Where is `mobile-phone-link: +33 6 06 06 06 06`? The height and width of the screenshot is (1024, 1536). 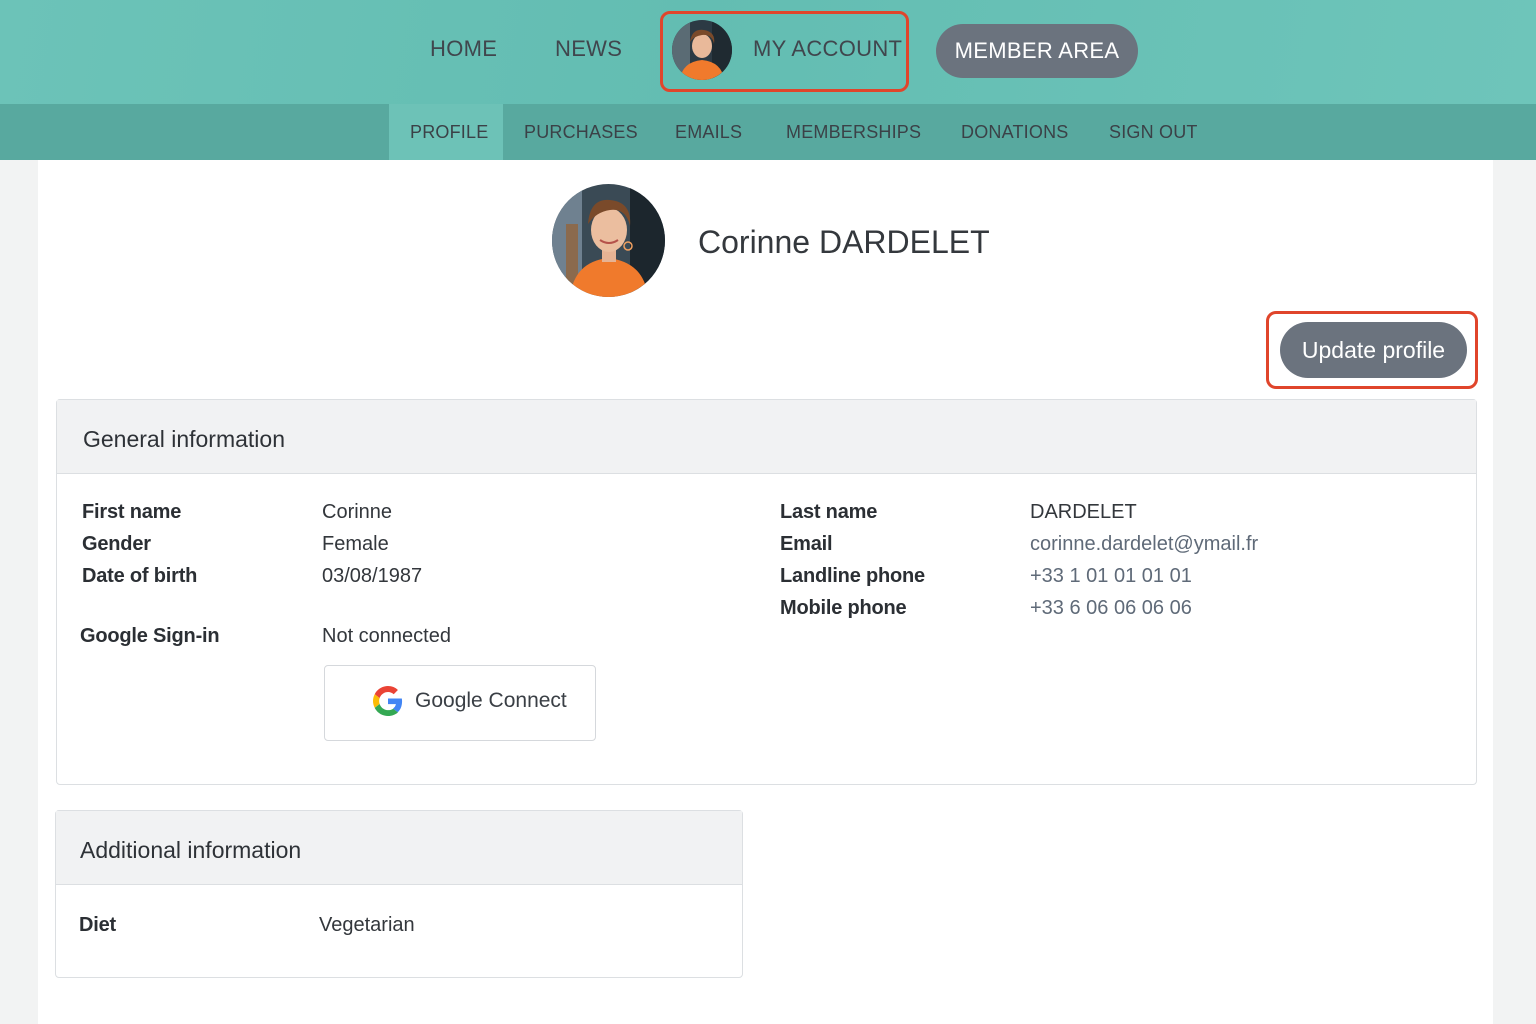 mobile-phone-link: +33 6 06 06 06 06 is located at coordinates (1111, 608).